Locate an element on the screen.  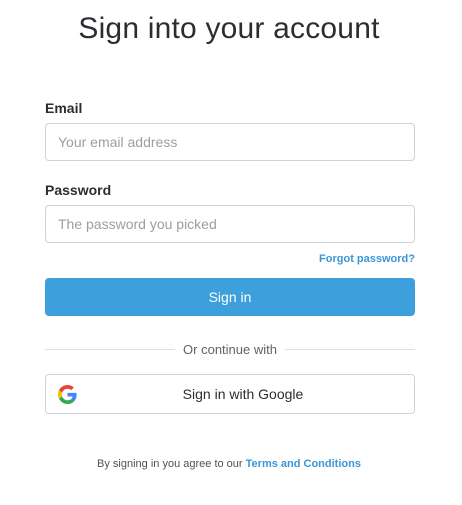
divider: Or continue with is located at coordinates (230, 349).